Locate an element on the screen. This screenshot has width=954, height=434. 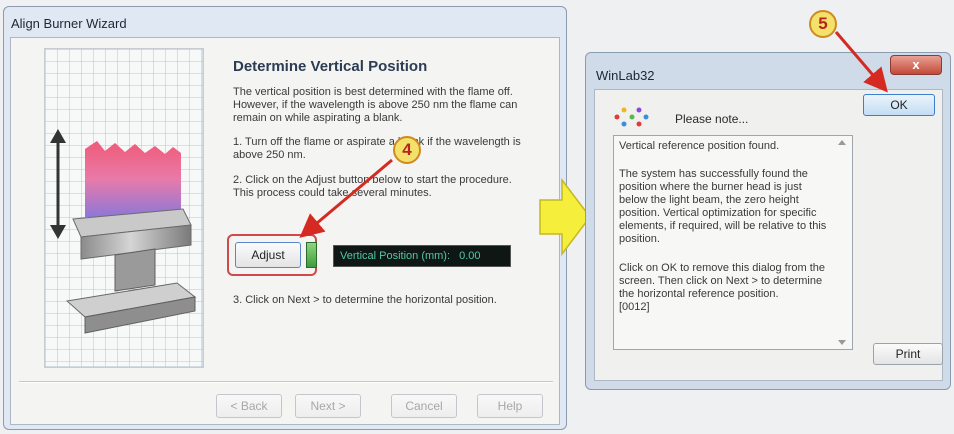
step-4-arrow is located at coordinates (346, 198).